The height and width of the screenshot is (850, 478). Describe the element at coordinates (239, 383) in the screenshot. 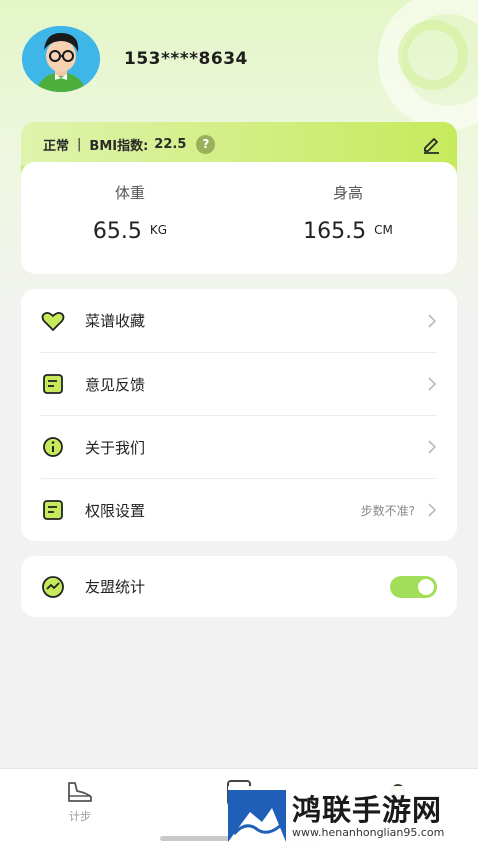

I see `menu-item-feedback: 意见反馈` at that location.